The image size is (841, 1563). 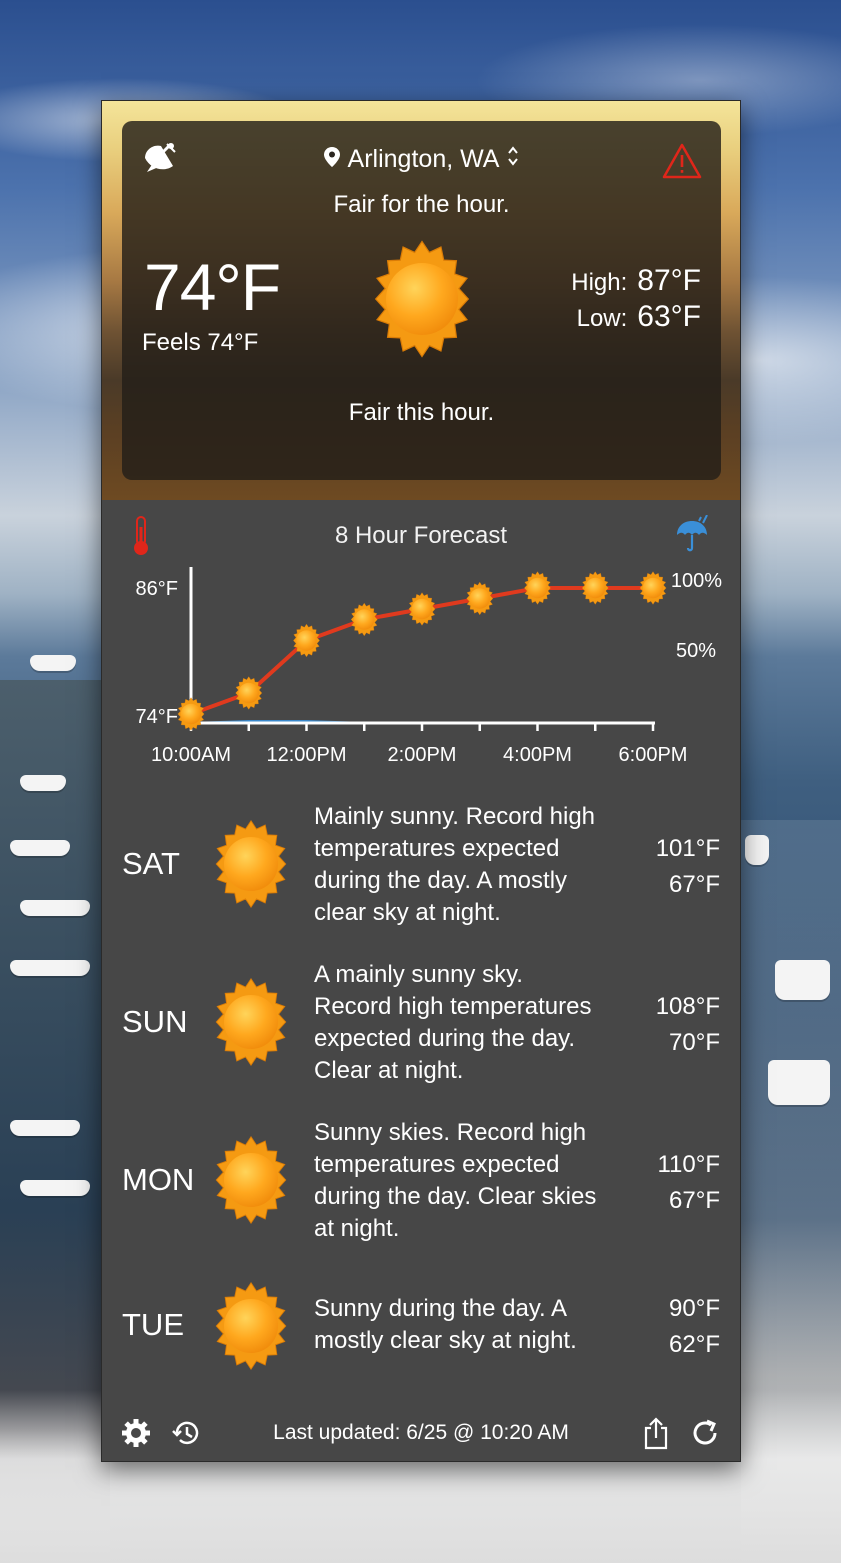 What do you see at coordinates (669, 280) in the screenshot?
I see `high-value: 87°F` at bounding box center [669, 280].